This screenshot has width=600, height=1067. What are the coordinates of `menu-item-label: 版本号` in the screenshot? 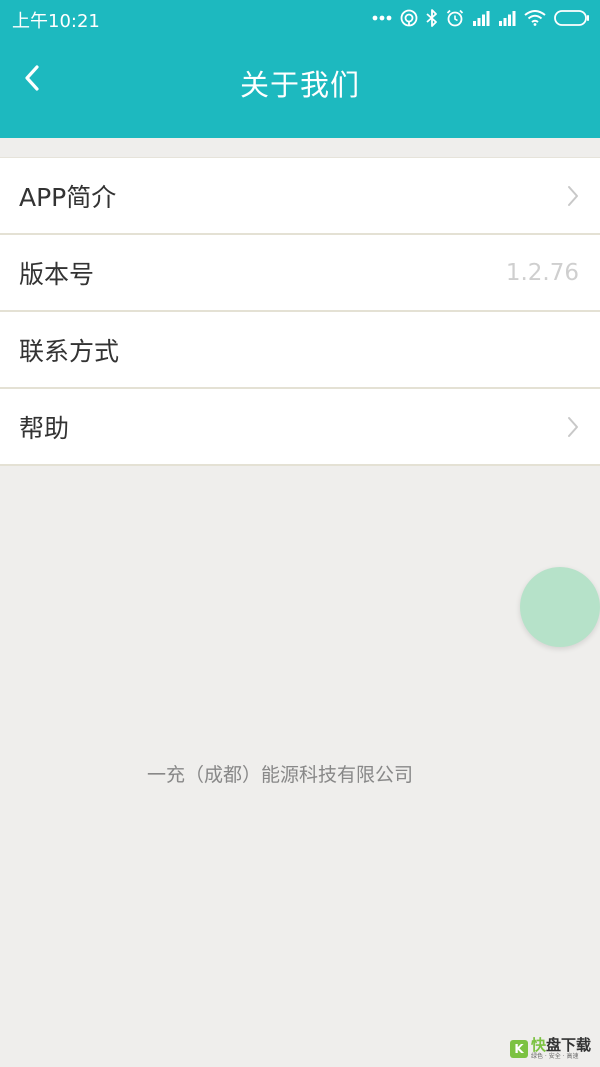 It's located at (57, 274).